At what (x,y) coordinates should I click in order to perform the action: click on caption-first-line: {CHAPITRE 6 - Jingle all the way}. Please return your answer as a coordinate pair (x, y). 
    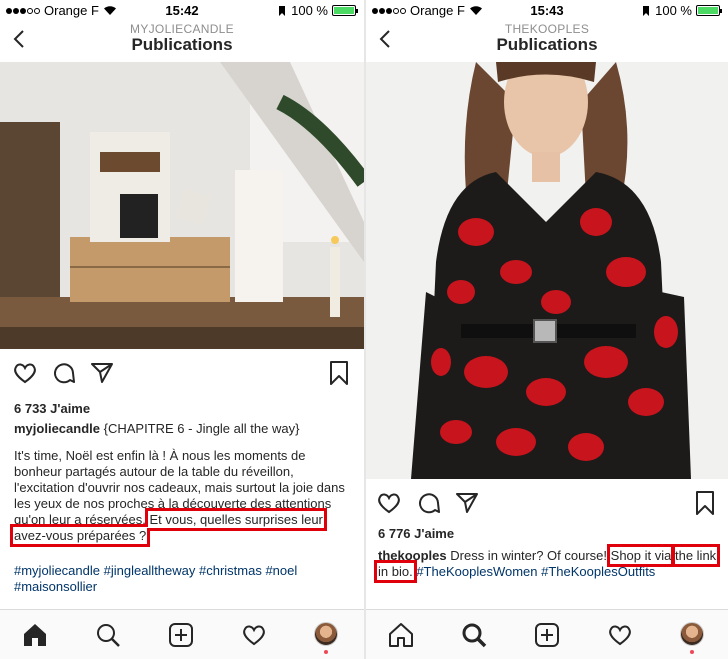
    Looking at the image, I should click on (201, 428).